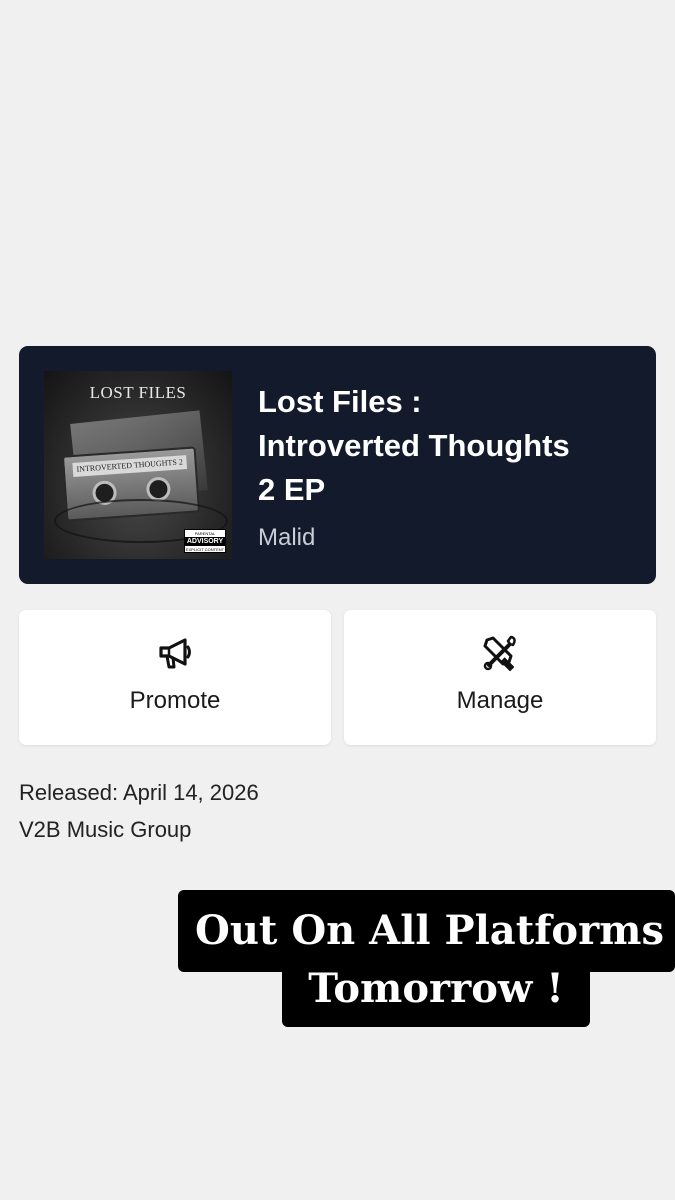  What do you see at coordinates (175, 700) in the screenshot?
I see `promote-label: Promote` at bounding box center [175, 700].